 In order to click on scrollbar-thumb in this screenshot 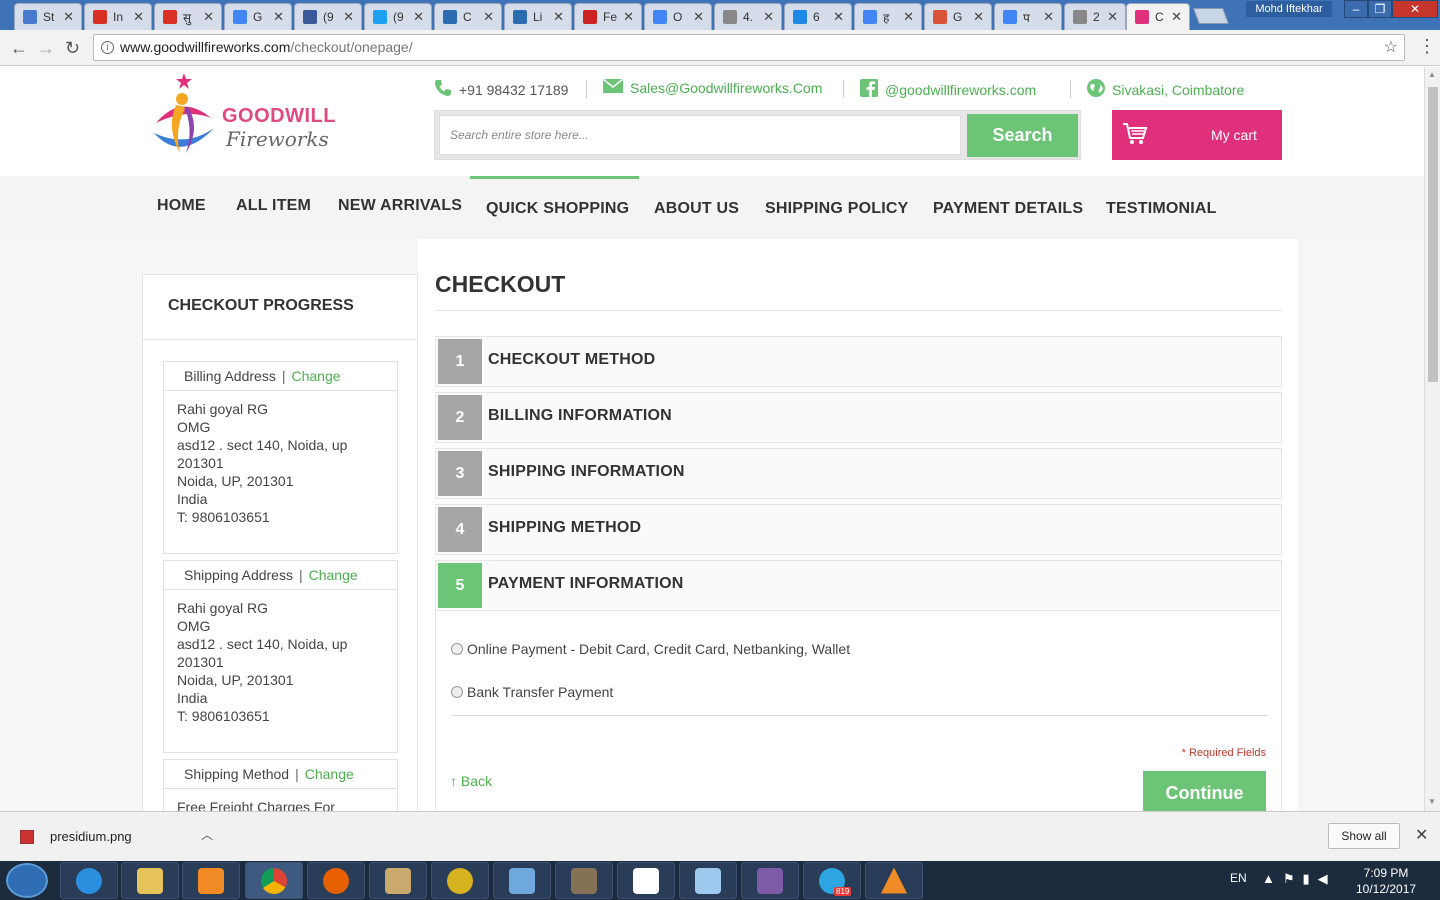, I will do `click(1433, 234)`.